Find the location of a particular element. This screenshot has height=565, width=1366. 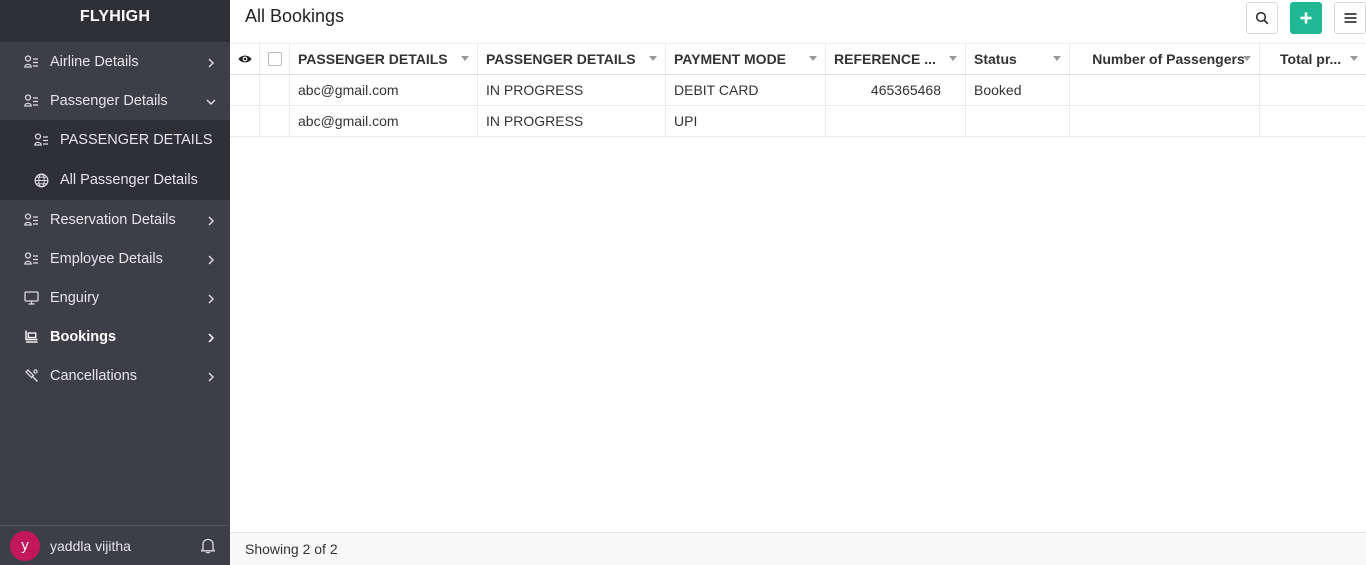

column-header: PAYMENT MODE is located at coordinates (746, 59).